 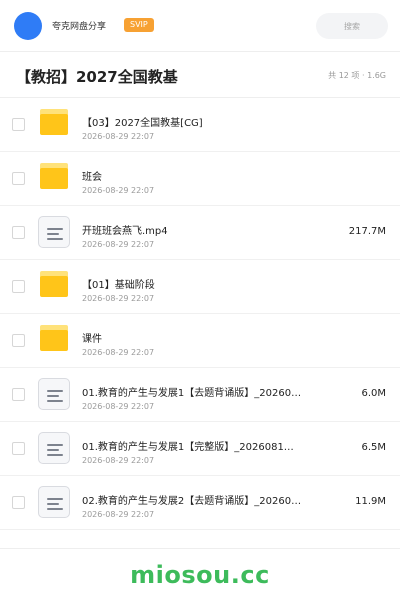 I want to click on item-name: 课件, so click(x=202, y=337).